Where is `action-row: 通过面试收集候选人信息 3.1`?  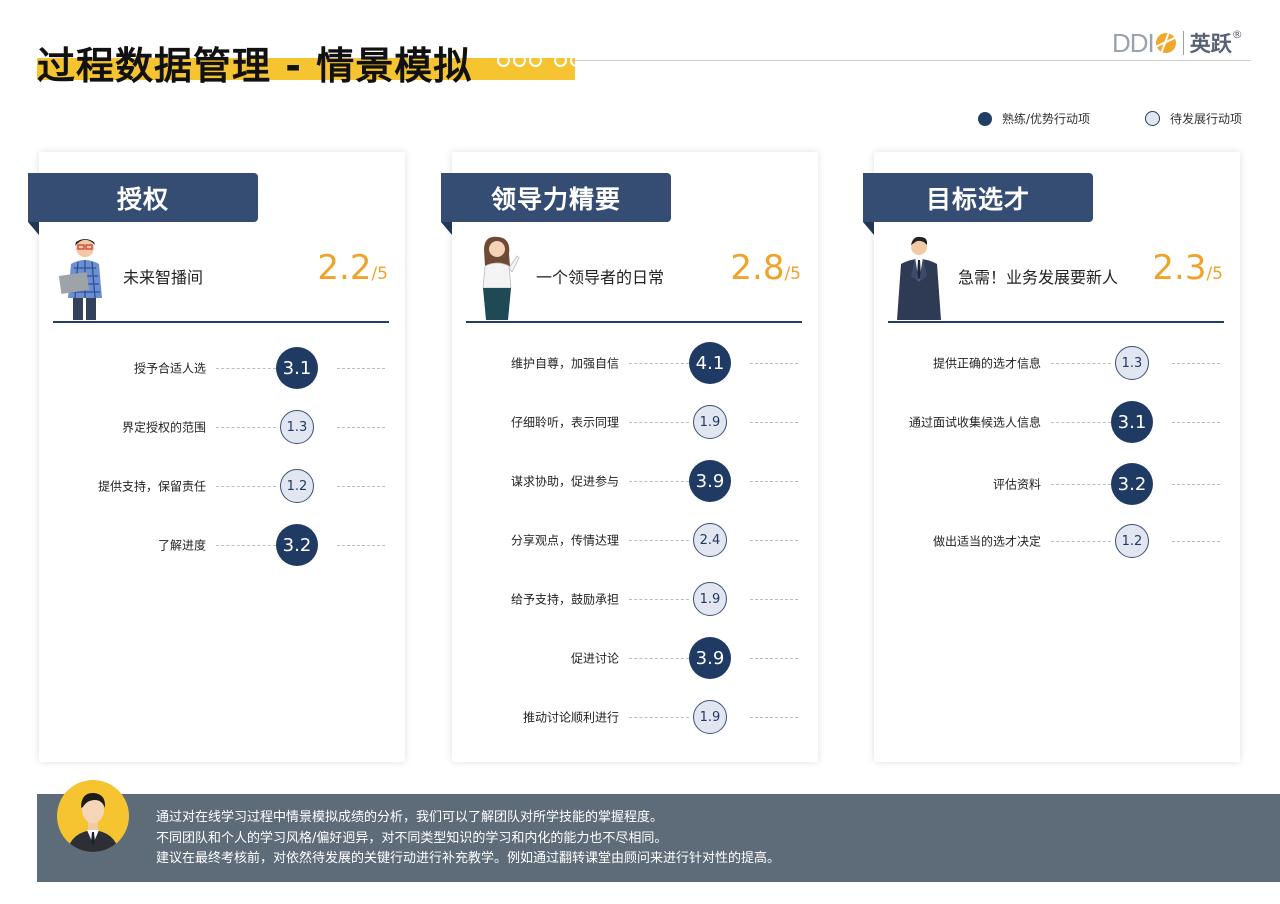 action-row: 通过面试收集候选人信息 3.1 is located at coordinates (1057, 422).